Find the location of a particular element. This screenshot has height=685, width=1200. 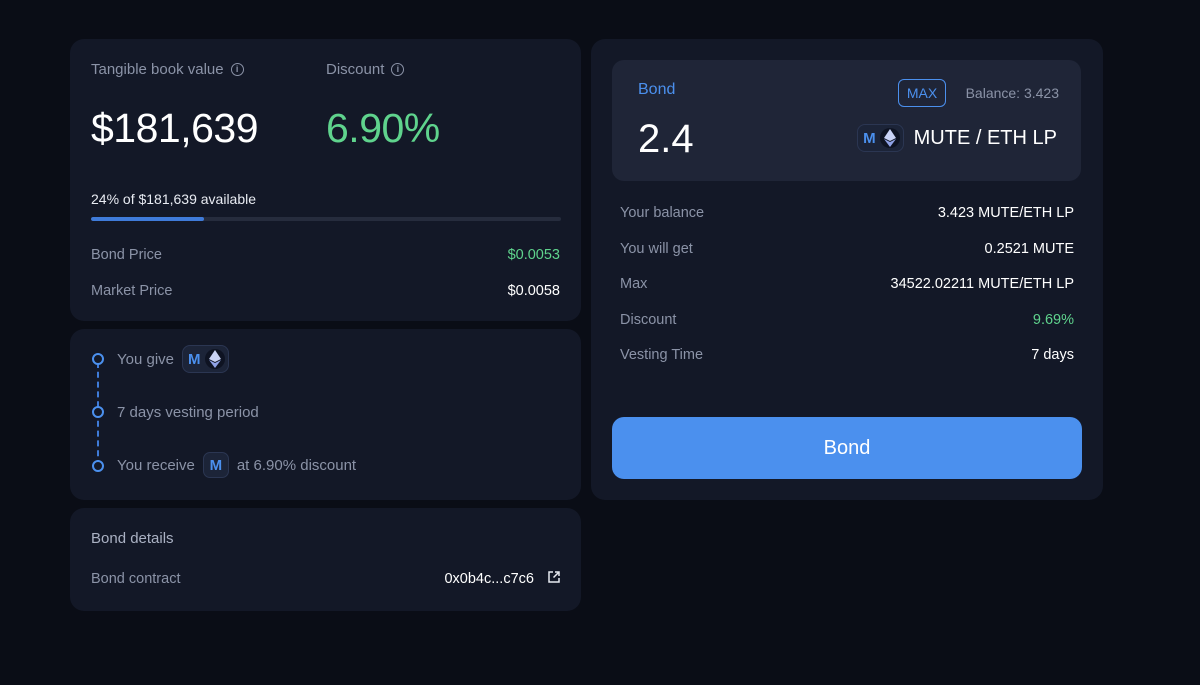

contract-label: Bond contract is located at coordinates (136, 579).